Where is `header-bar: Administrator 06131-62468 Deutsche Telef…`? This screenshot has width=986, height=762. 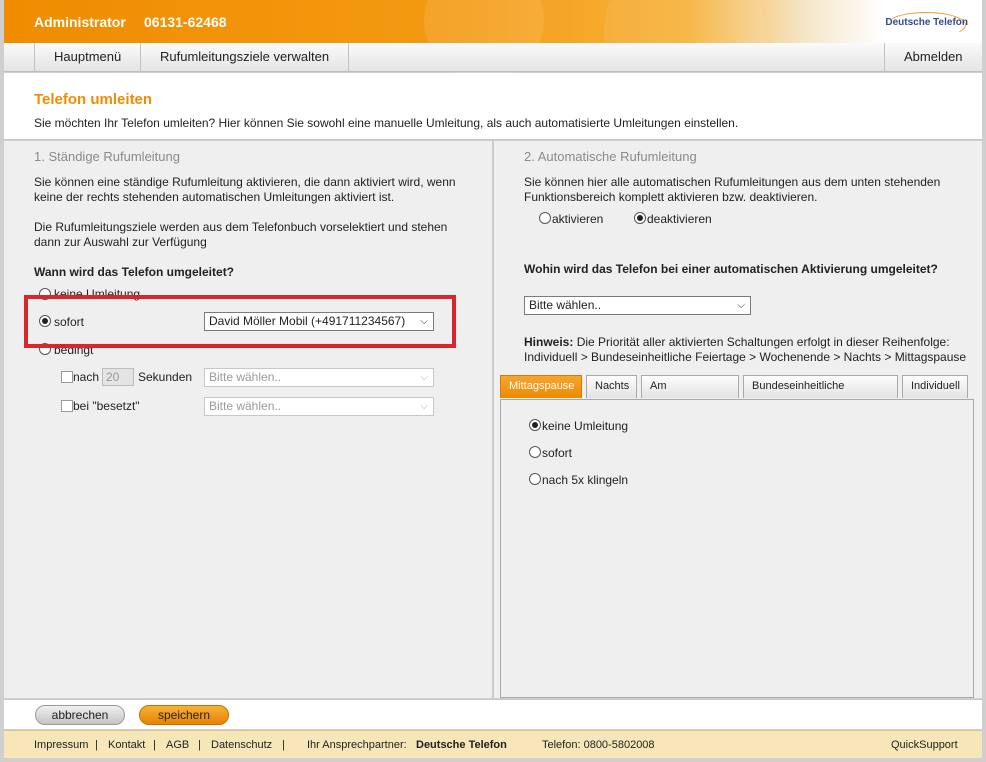 header-bar: Administrator 06131-62468 Deutsche Telef… is located at coordinates (493, 55).